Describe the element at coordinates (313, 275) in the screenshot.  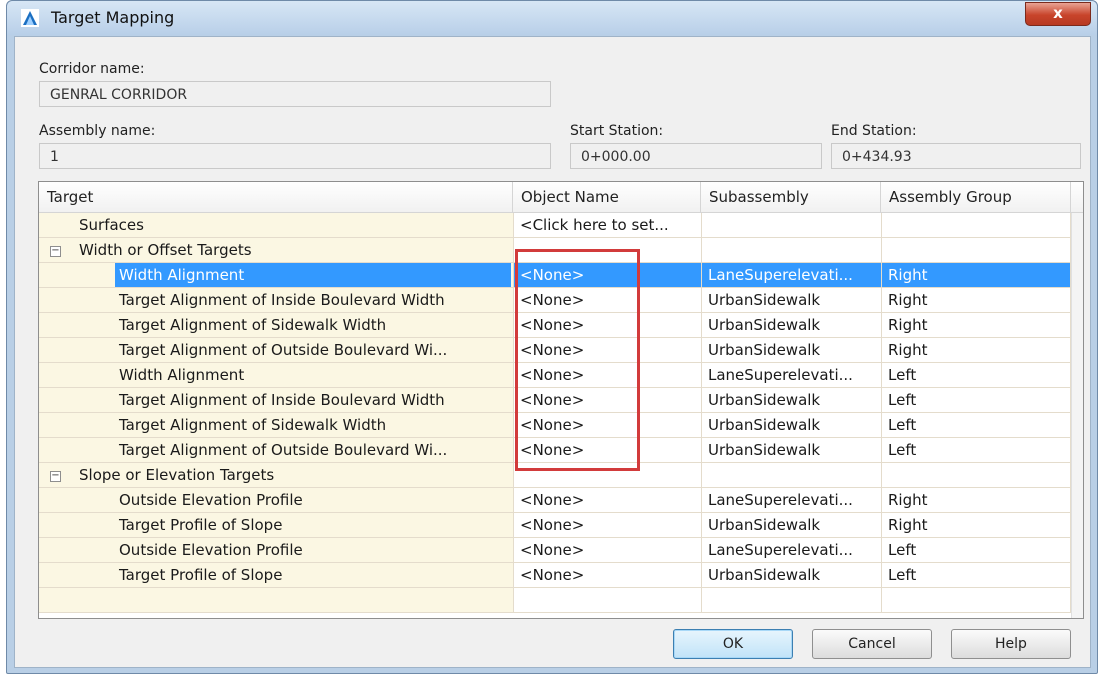
I see `row-target-label: Width Alignment` at that location.